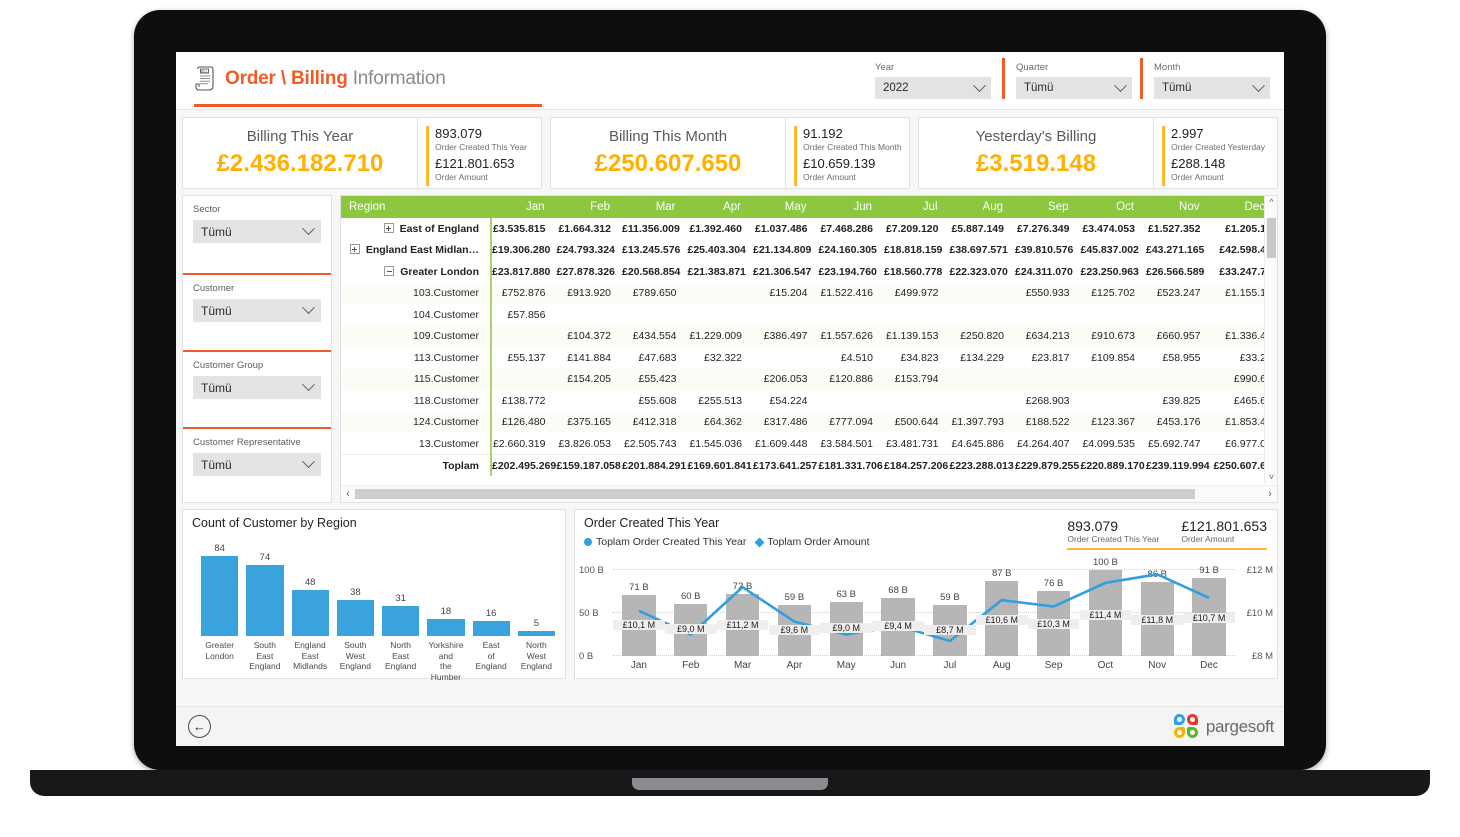 The height and width of the screenshot is (837, 1460). Describe the element at coordinates (1212, 88) in the screenshot. I see `filter-month-select: Tümü` at that location.